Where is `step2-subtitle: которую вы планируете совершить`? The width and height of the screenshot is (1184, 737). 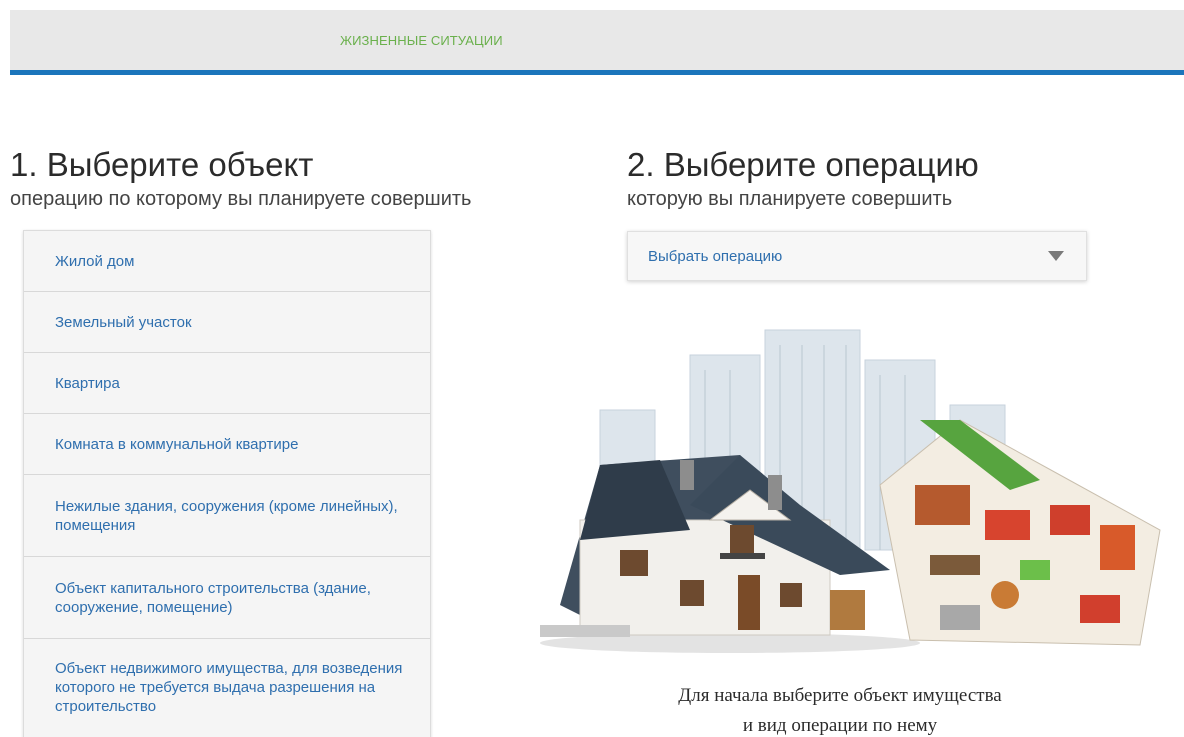
step2-subtitle: которую вы планируете совершить is located at coordinates (790, 199).